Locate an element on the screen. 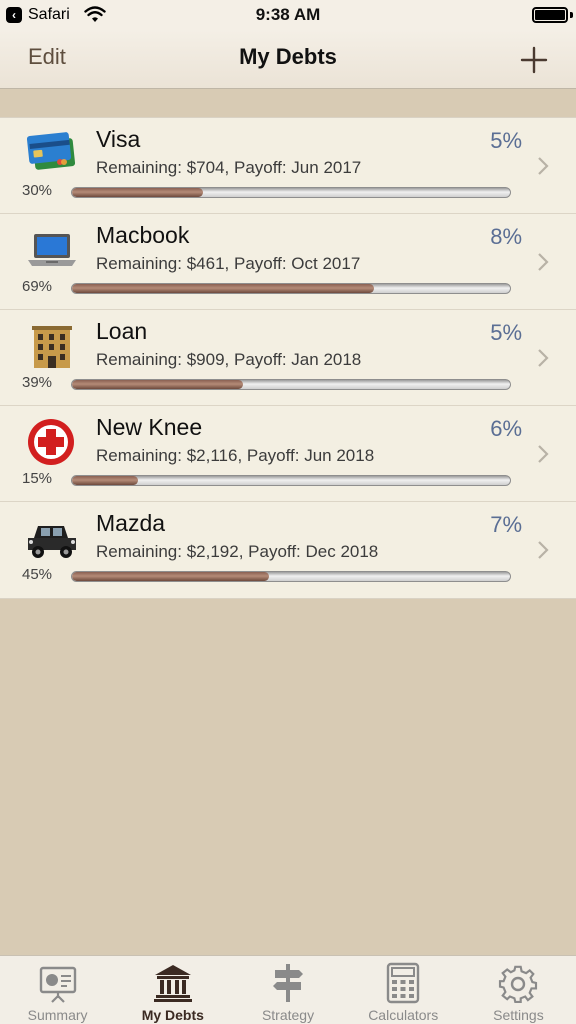 The image size is (576, 1024). medical-cross-icon is located at coordinates (51, 442).